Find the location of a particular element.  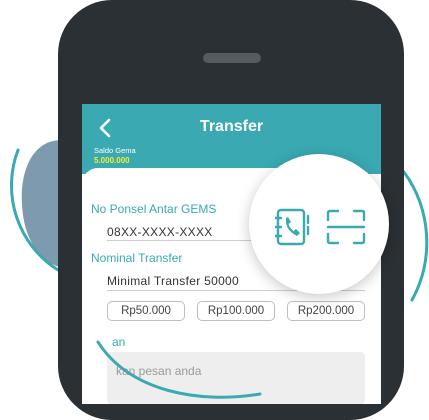

balance-value: 5.000.000 is located at coordinates (112, 160).